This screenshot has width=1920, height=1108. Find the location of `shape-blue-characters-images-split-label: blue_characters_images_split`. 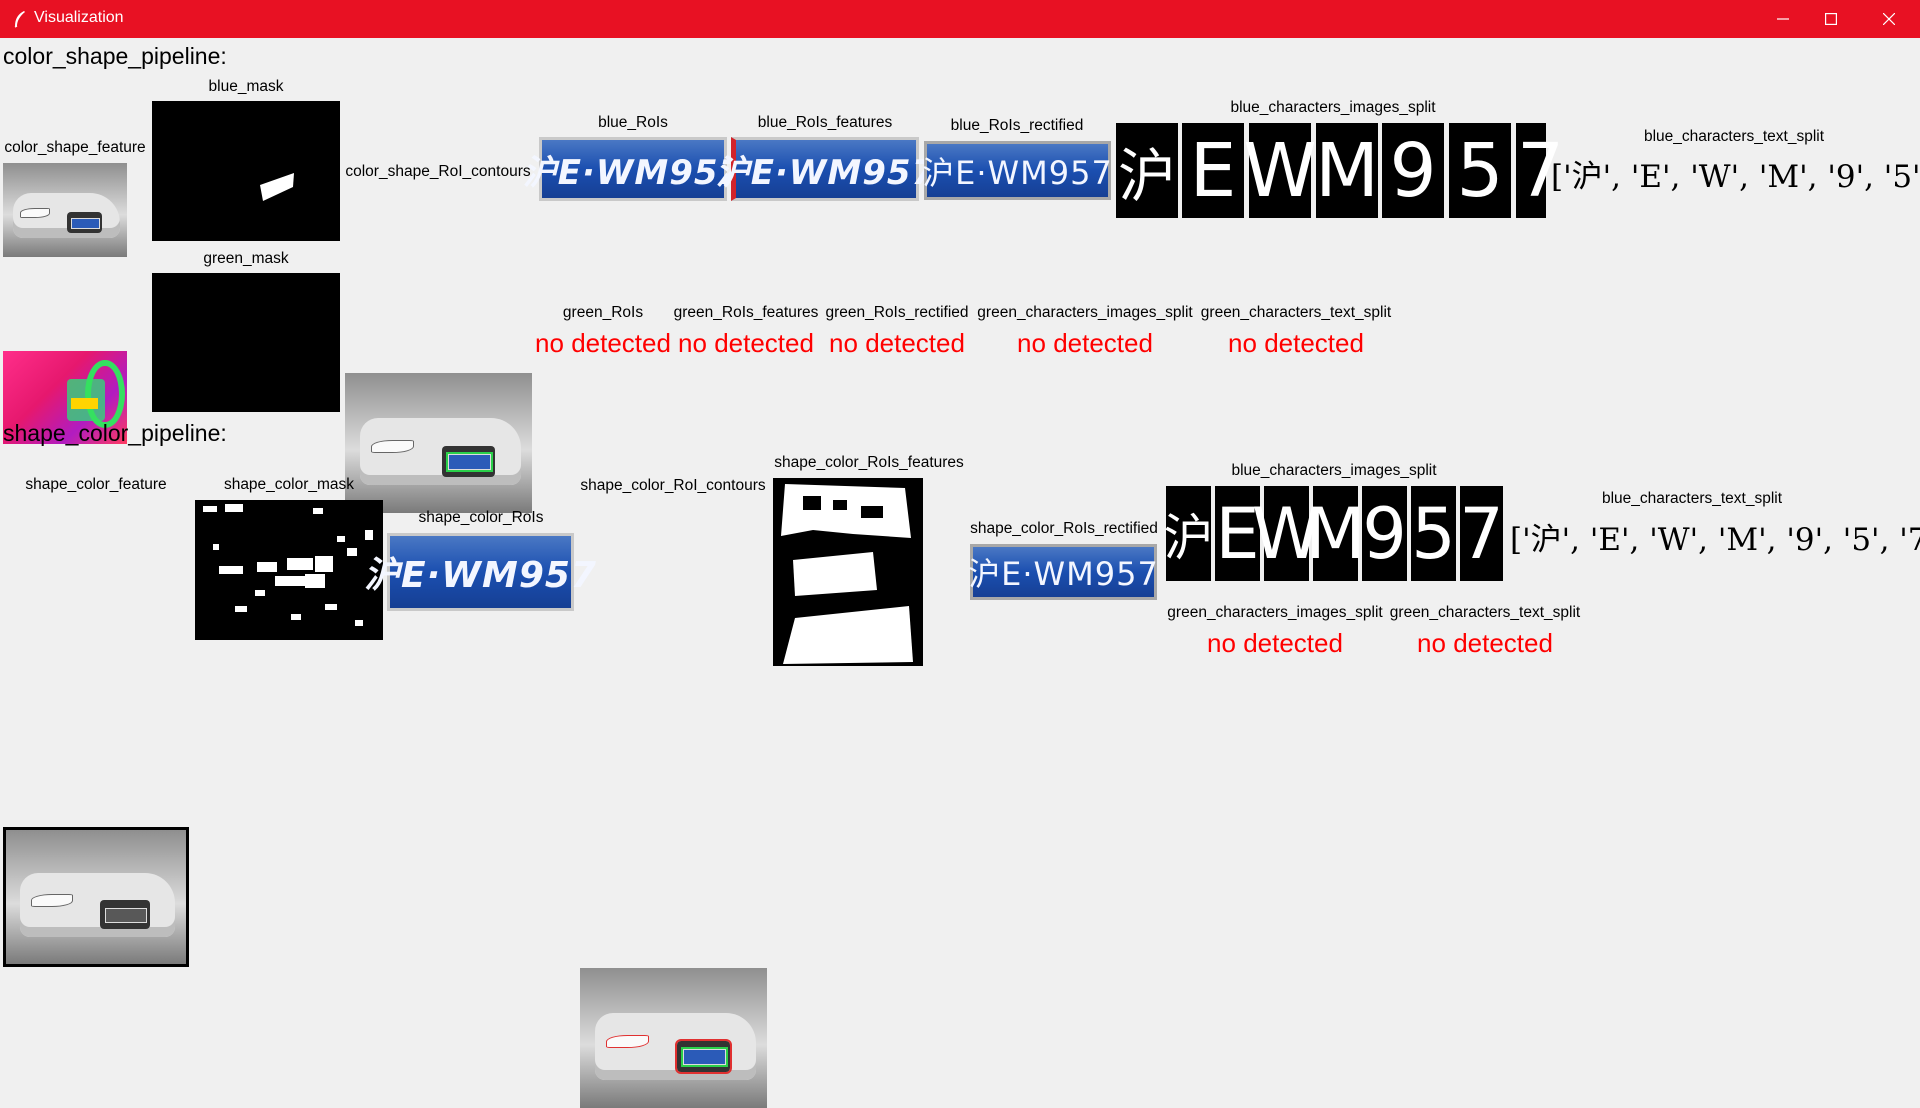

shape-blue-characters-images-split-label: blue_characters_images_split is located at coordinates (1334, 470).